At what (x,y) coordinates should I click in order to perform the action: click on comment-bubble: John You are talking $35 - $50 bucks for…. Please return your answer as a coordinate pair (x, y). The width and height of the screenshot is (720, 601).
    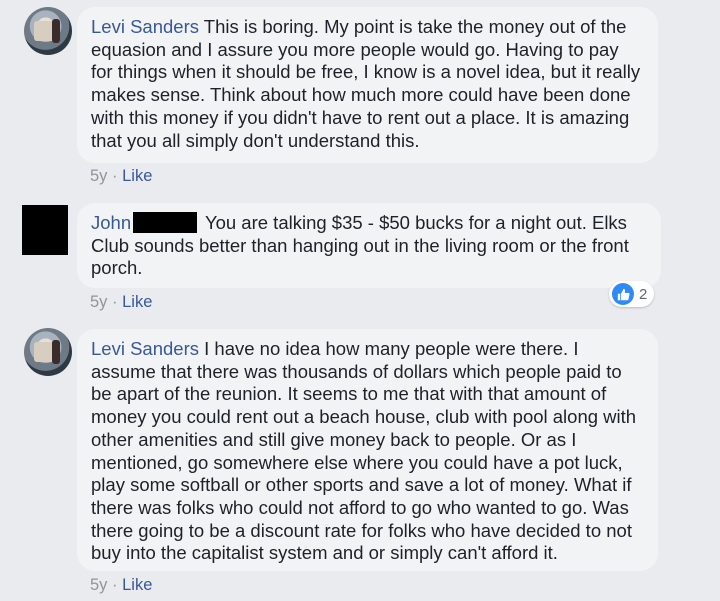
    Looking at the image, I should click on (369, 245).